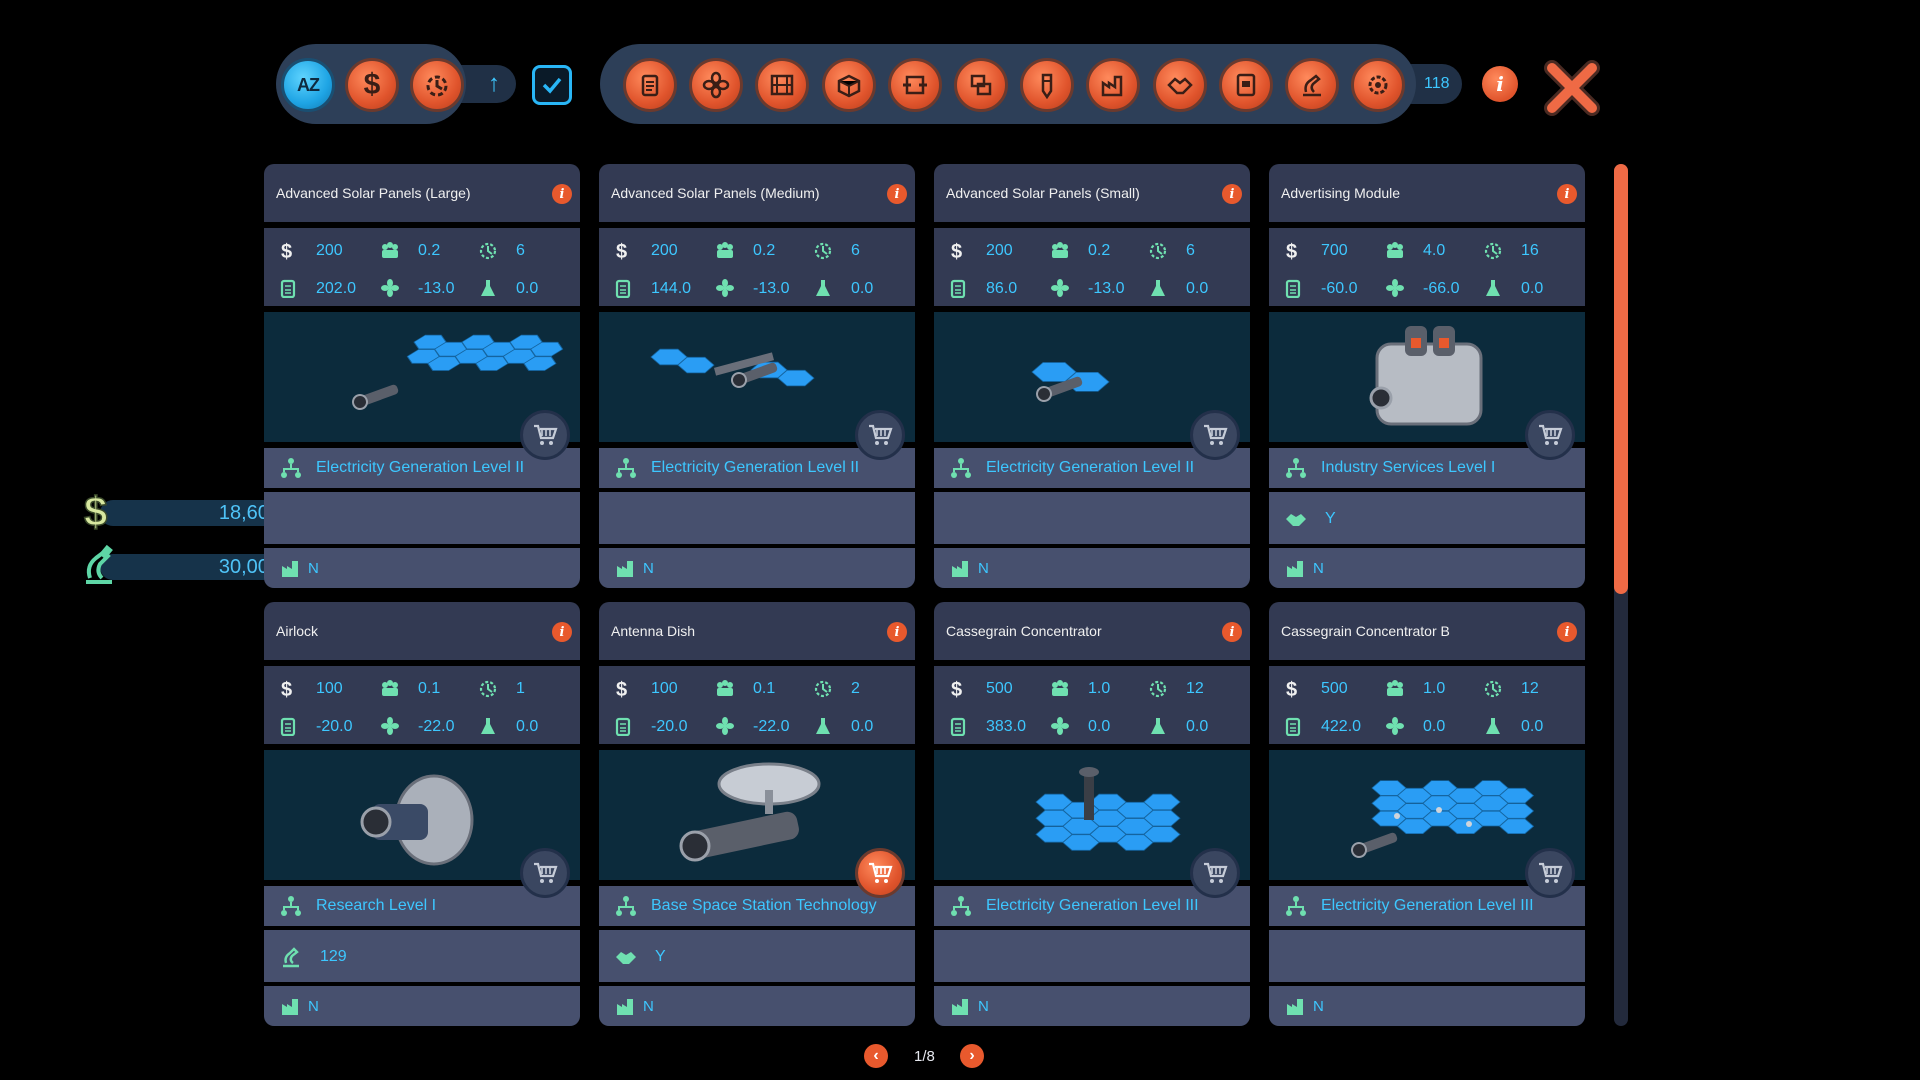  What do you see at coordinates (1427, 518) in the screenshot?
I see `requirement-row: Y` at bounding box center [1427, 518].